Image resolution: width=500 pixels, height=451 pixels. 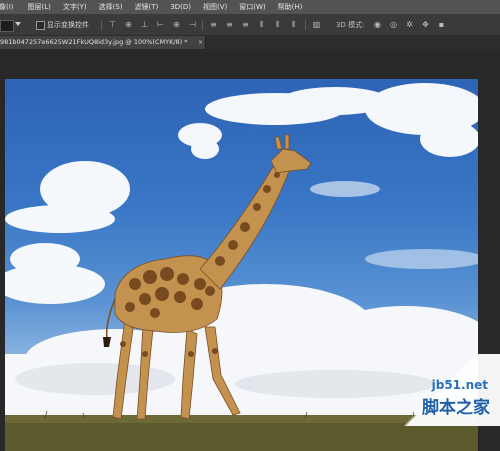 I want to click on distribute-hcenter-icon: ⦀, so click(x=277, y=24).